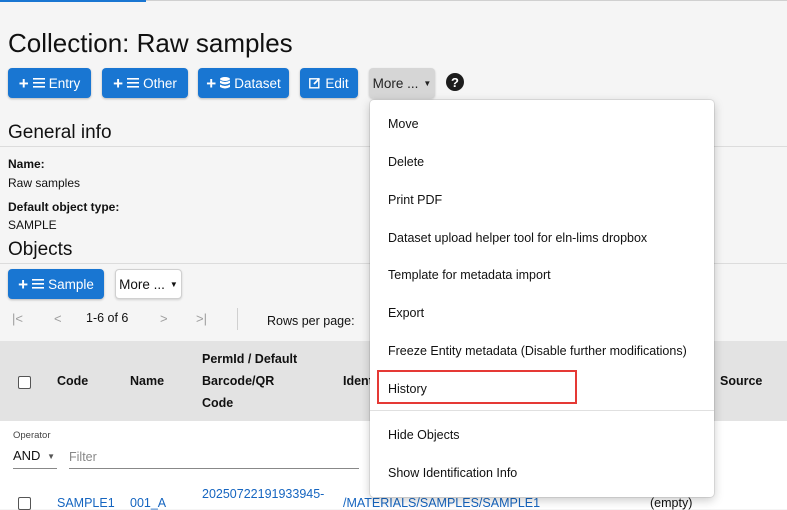 The width and height of the screenshot is (787, 510). What do you see at coordinates (406, 162) in the screenshot?
I see `menu-item-delete: Delete` at bounding box center [406, 162].